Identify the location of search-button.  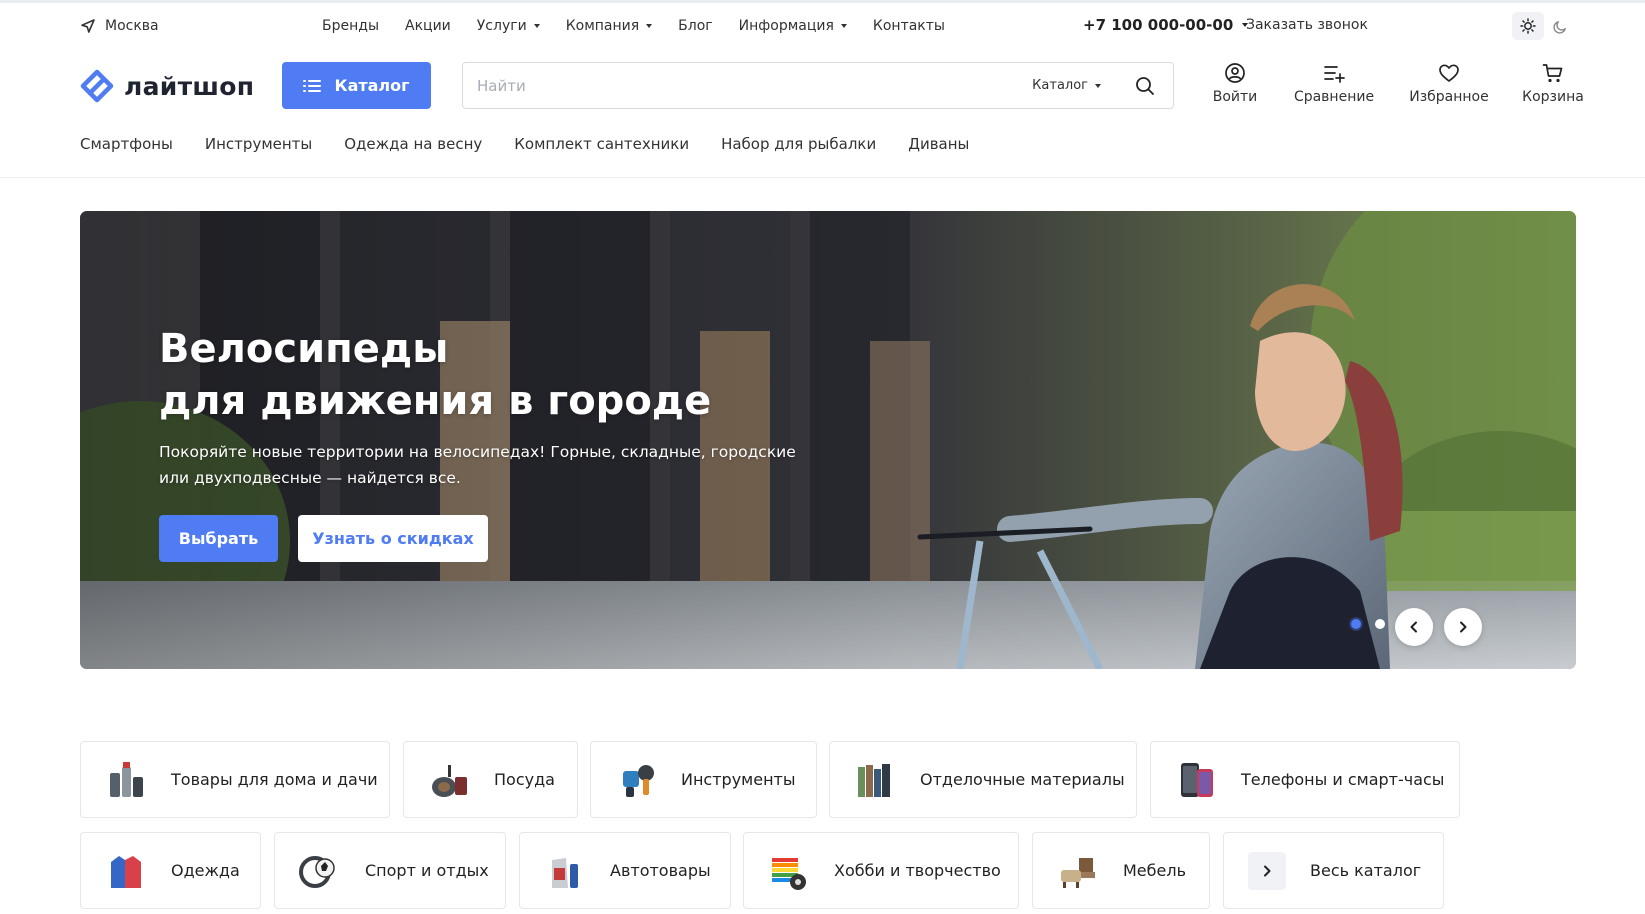
(1145, 86).